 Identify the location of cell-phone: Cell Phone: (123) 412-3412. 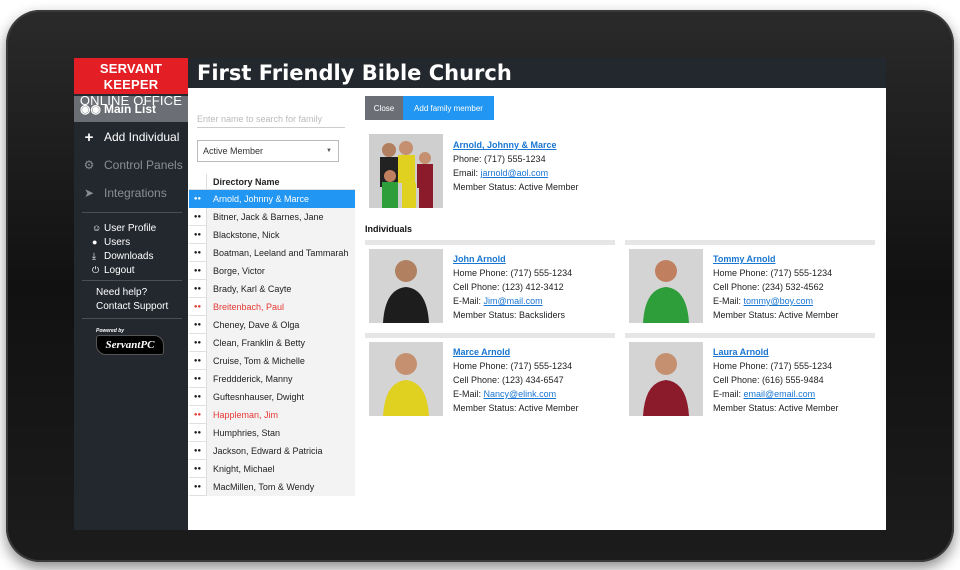
(508, 287).